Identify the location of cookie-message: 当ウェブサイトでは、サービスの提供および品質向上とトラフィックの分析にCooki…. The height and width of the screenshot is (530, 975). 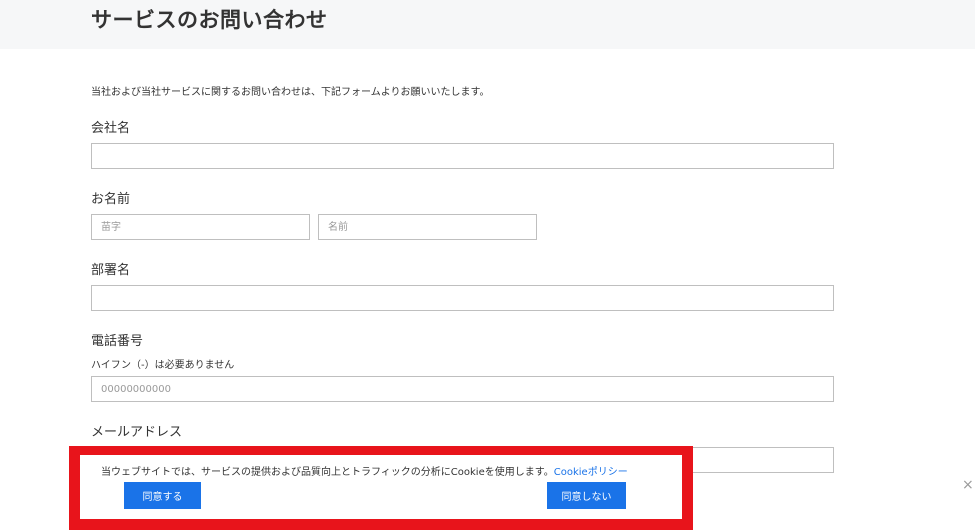
(364, 470).